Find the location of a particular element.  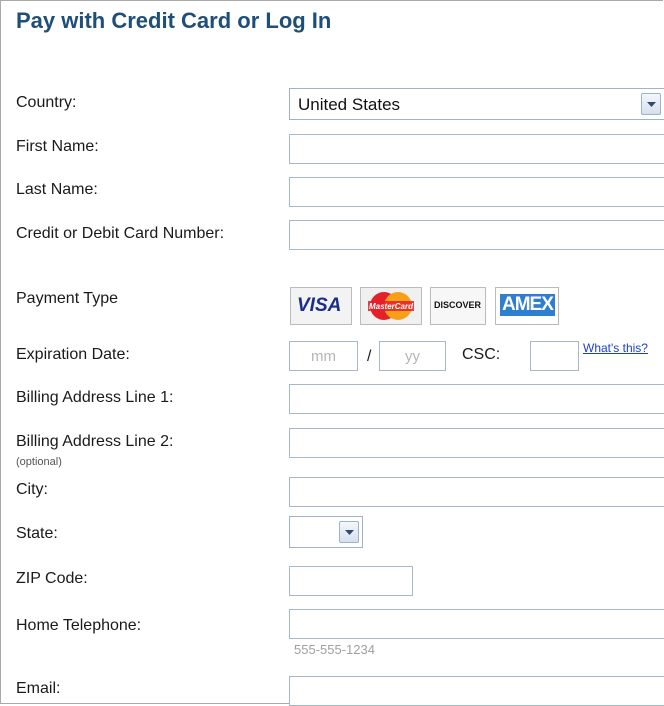

page-title: Pay with Credit Card or Log In is located at coordinates (174, 20).